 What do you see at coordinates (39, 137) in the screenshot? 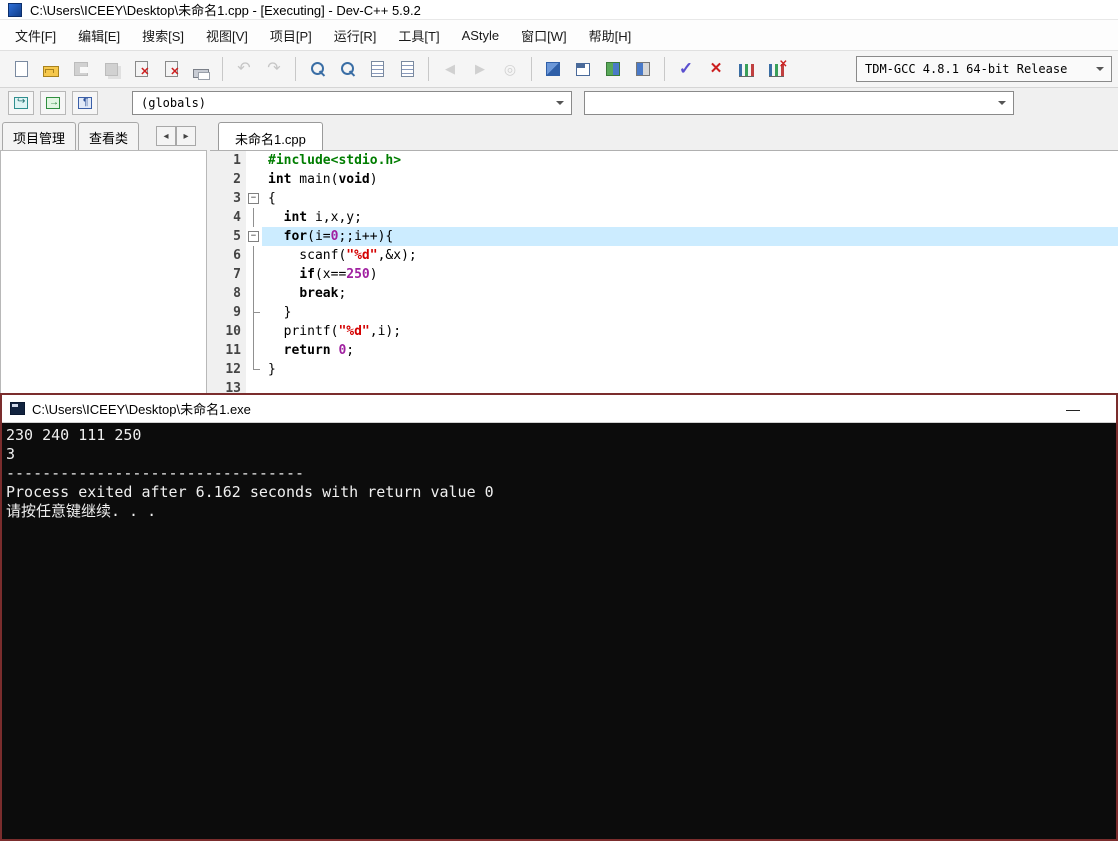
I see `sidebar-tab: 项目管理` at bounding box center [39, 137].